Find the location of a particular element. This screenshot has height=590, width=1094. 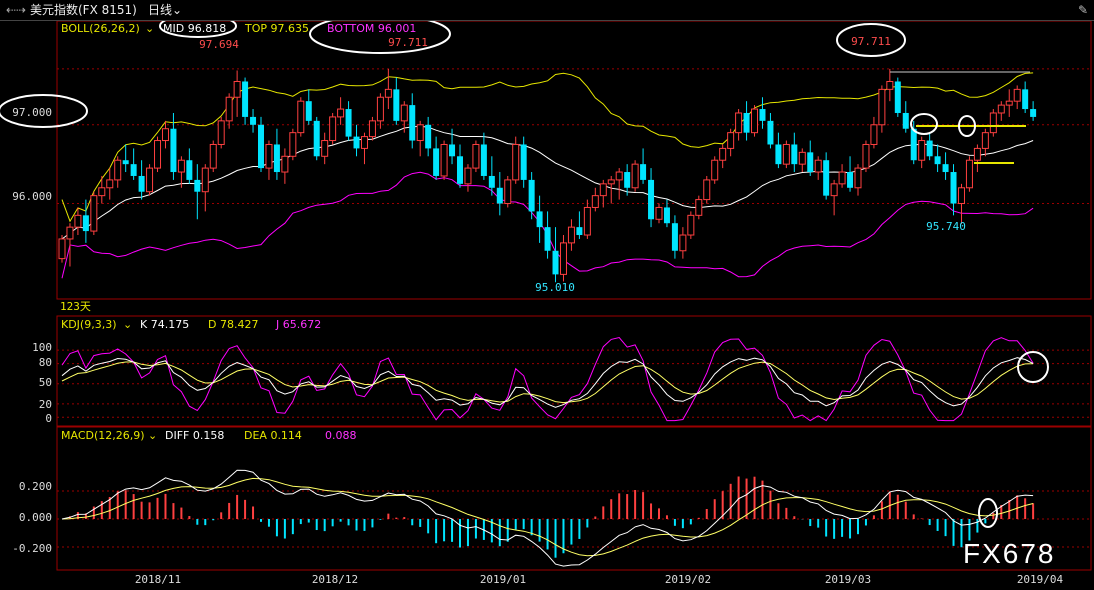

macd-label: MACD(12,26,9) is located at coordinates (103, 435).